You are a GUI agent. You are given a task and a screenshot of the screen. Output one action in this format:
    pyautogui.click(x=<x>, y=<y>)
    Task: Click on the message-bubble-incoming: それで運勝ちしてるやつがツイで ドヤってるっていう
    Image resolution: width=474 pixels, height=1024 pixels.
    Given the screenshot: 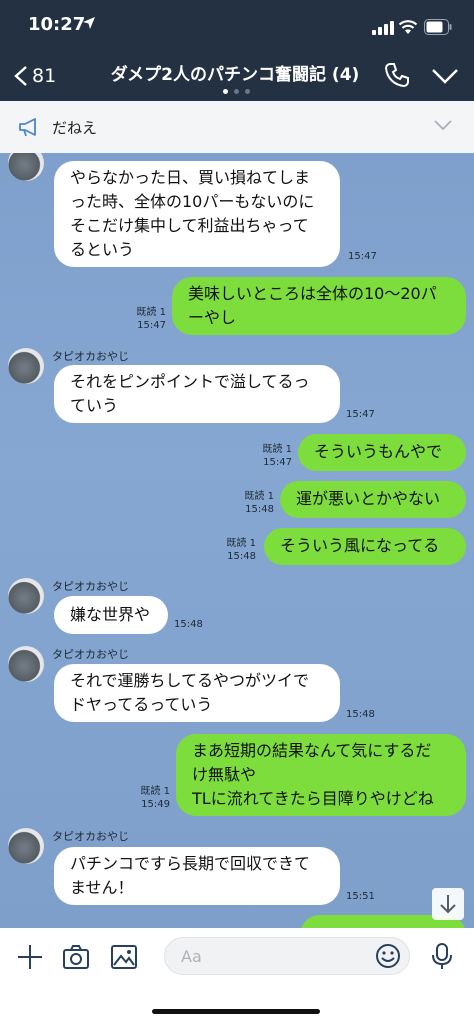 What is the action you would take?
    pyautogui.click(x=197, y=693)
    